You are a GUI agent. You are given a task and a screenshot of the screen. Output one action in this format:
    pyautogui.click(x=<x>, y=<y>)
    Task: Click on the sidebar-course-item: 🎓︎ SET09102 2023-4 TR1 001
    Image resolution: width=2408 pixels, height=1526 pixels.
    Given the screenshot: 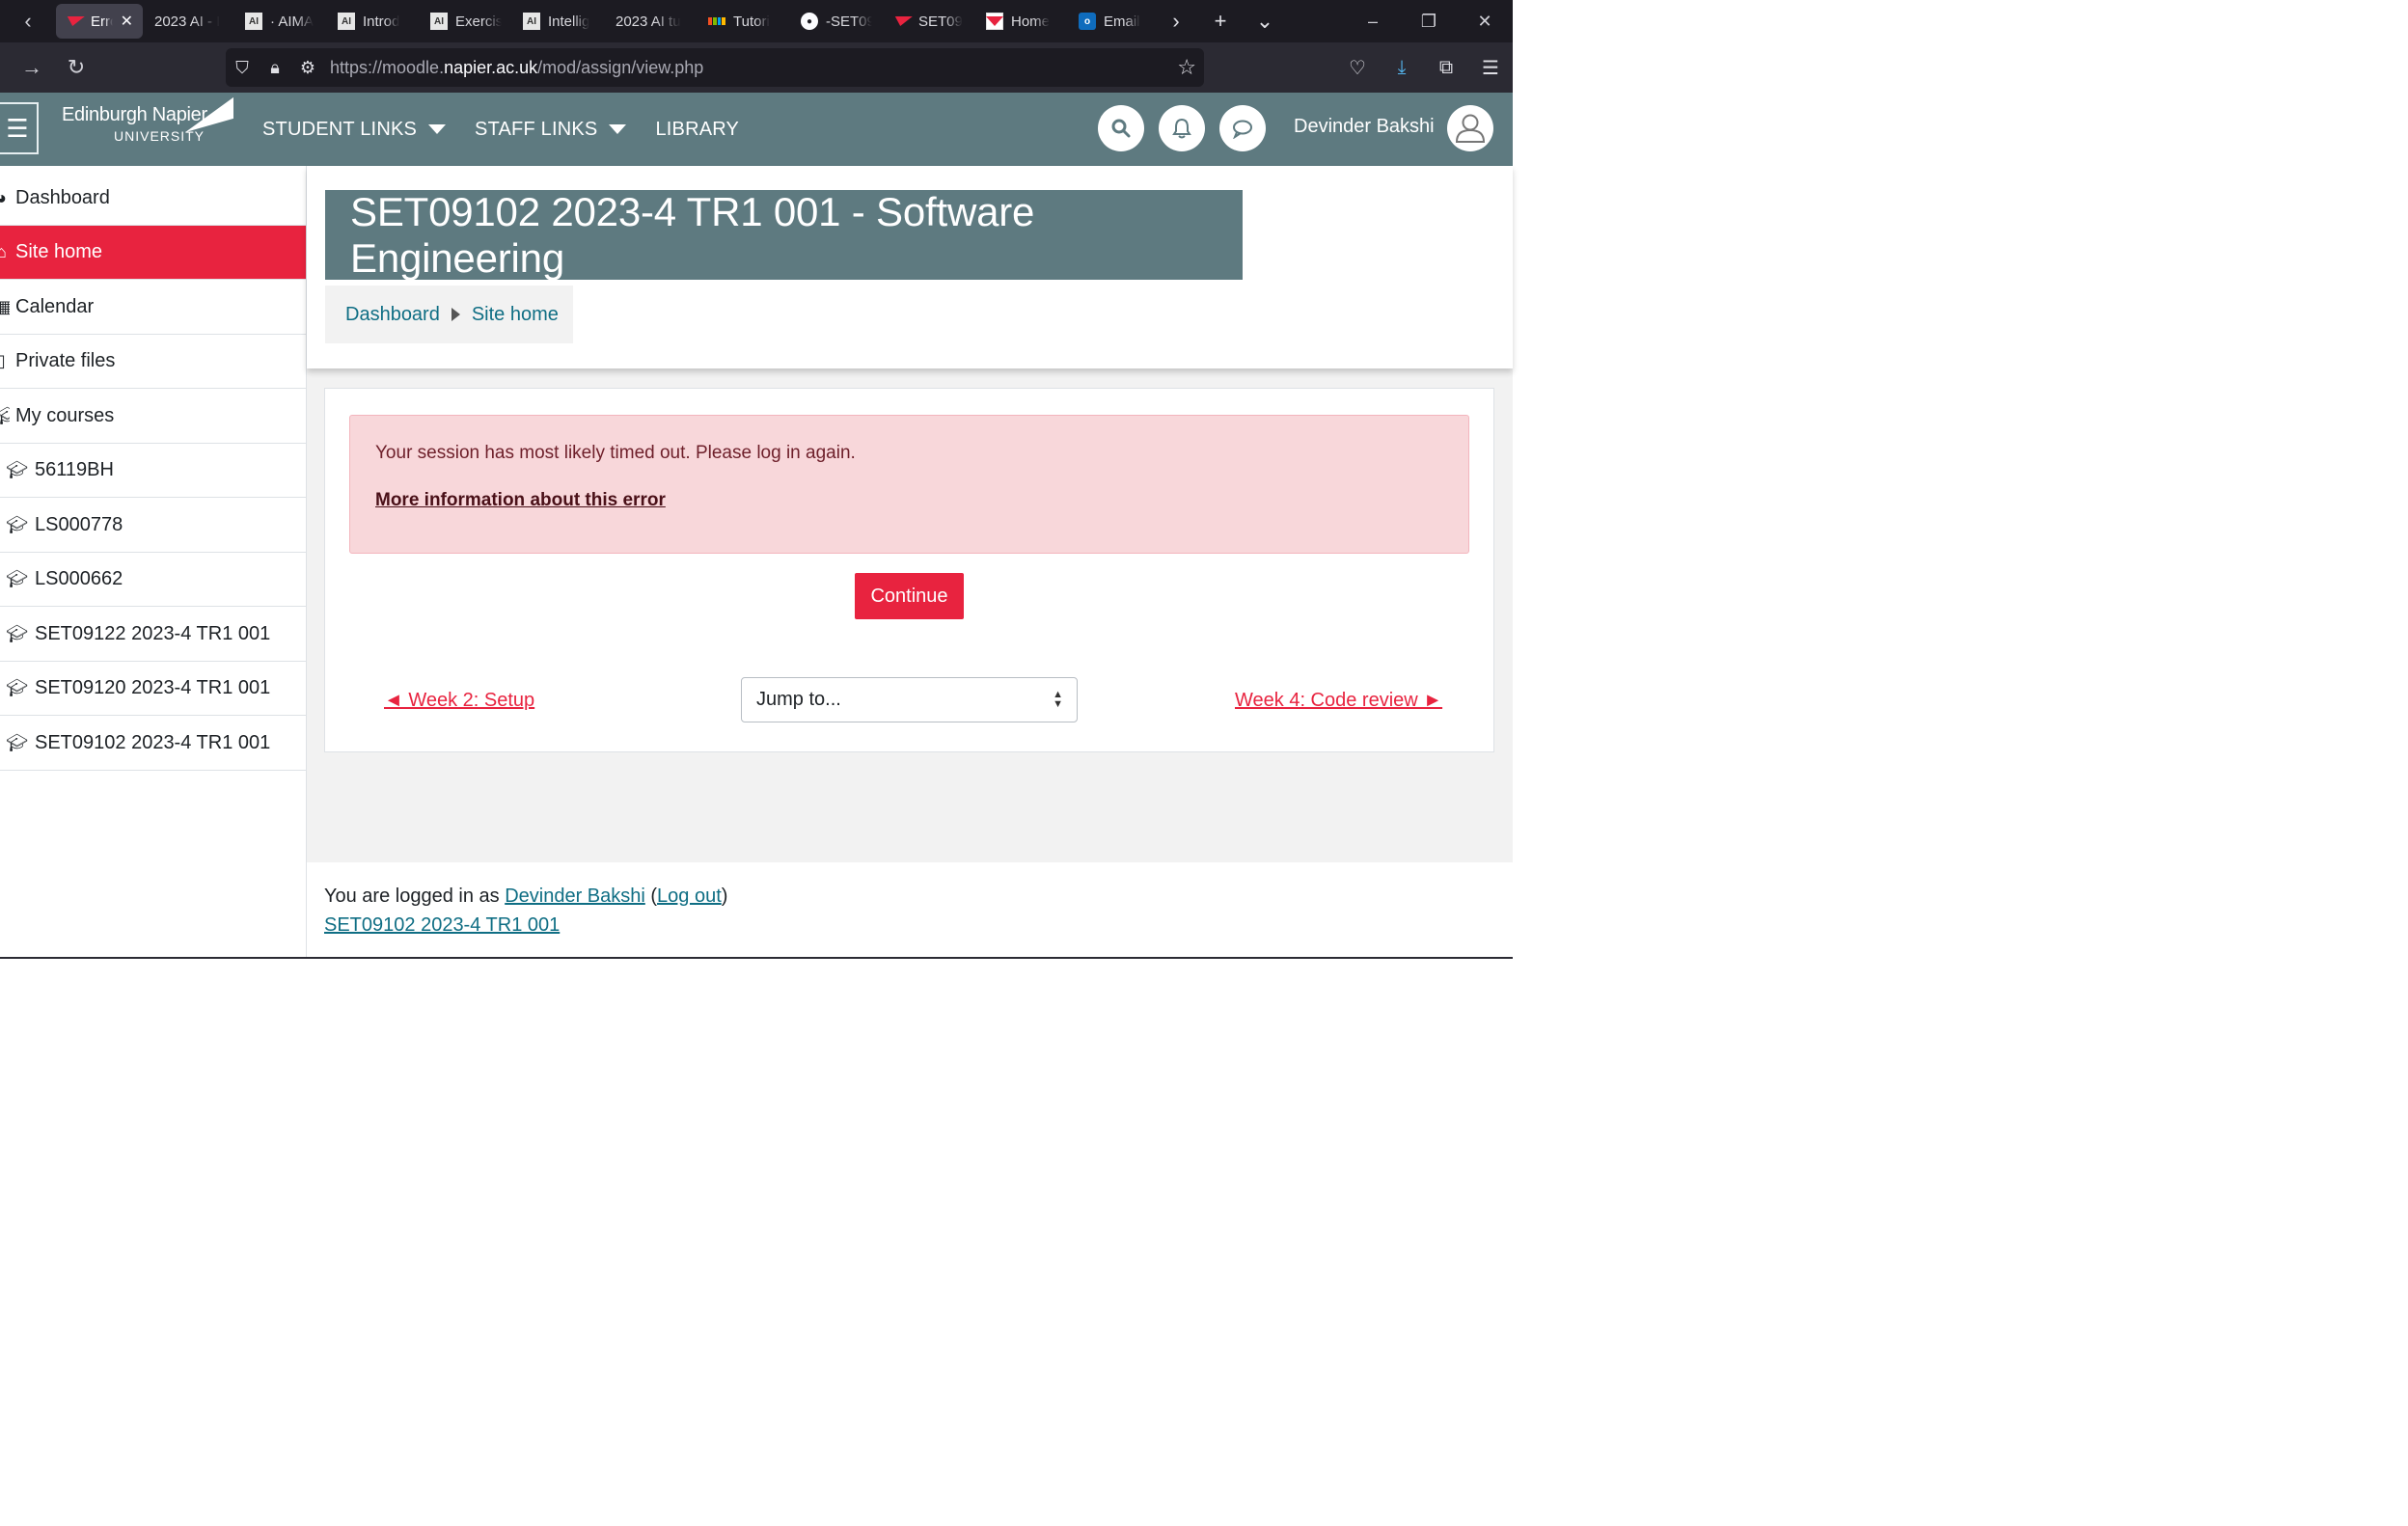 What is the action you would take?
    pyautogui.click(x=153, y=744)
    